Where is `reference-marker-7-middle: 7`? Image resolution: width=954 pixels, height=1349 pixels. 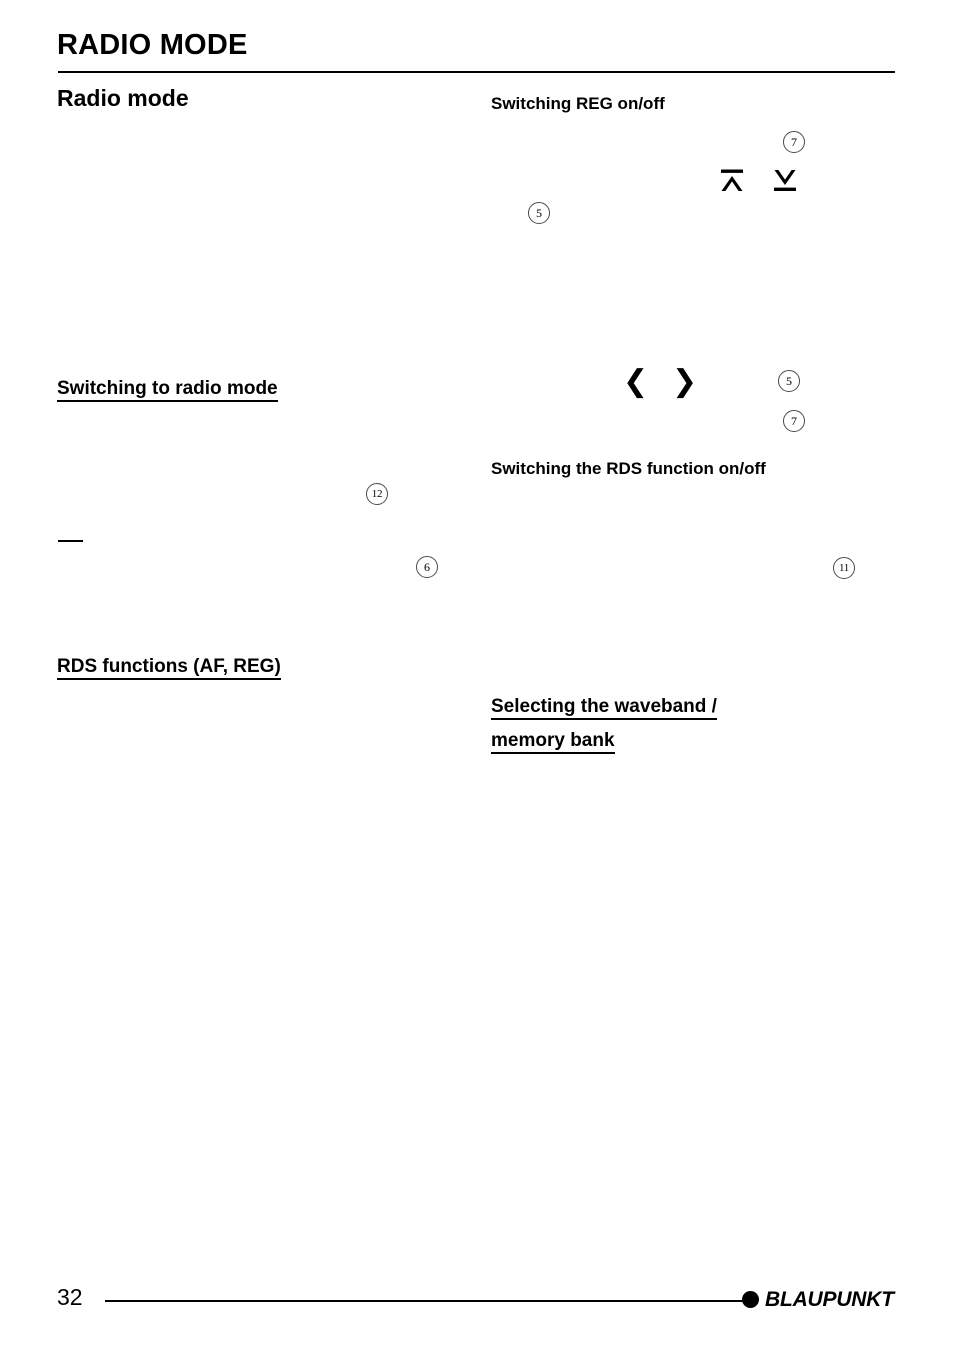
reference-marker-7-middle: 7 is located at coordinates (794, 421).